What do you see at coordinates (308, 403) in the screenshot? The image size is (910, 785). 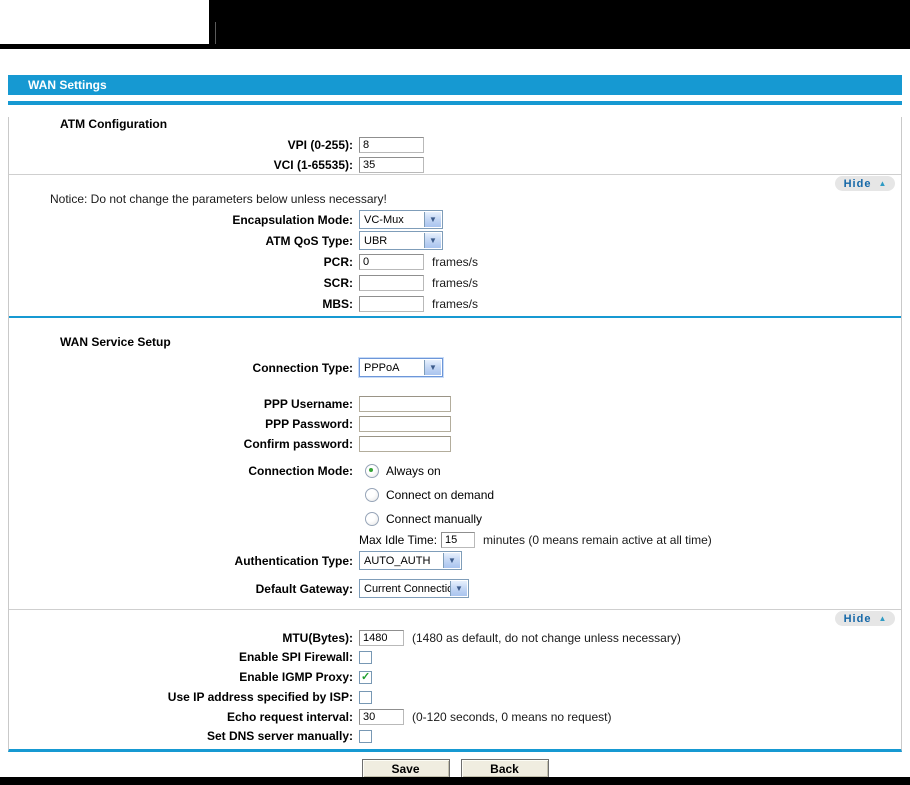 I see `ppp-username-label: PPP Username:` at bounding box center [308, 403].